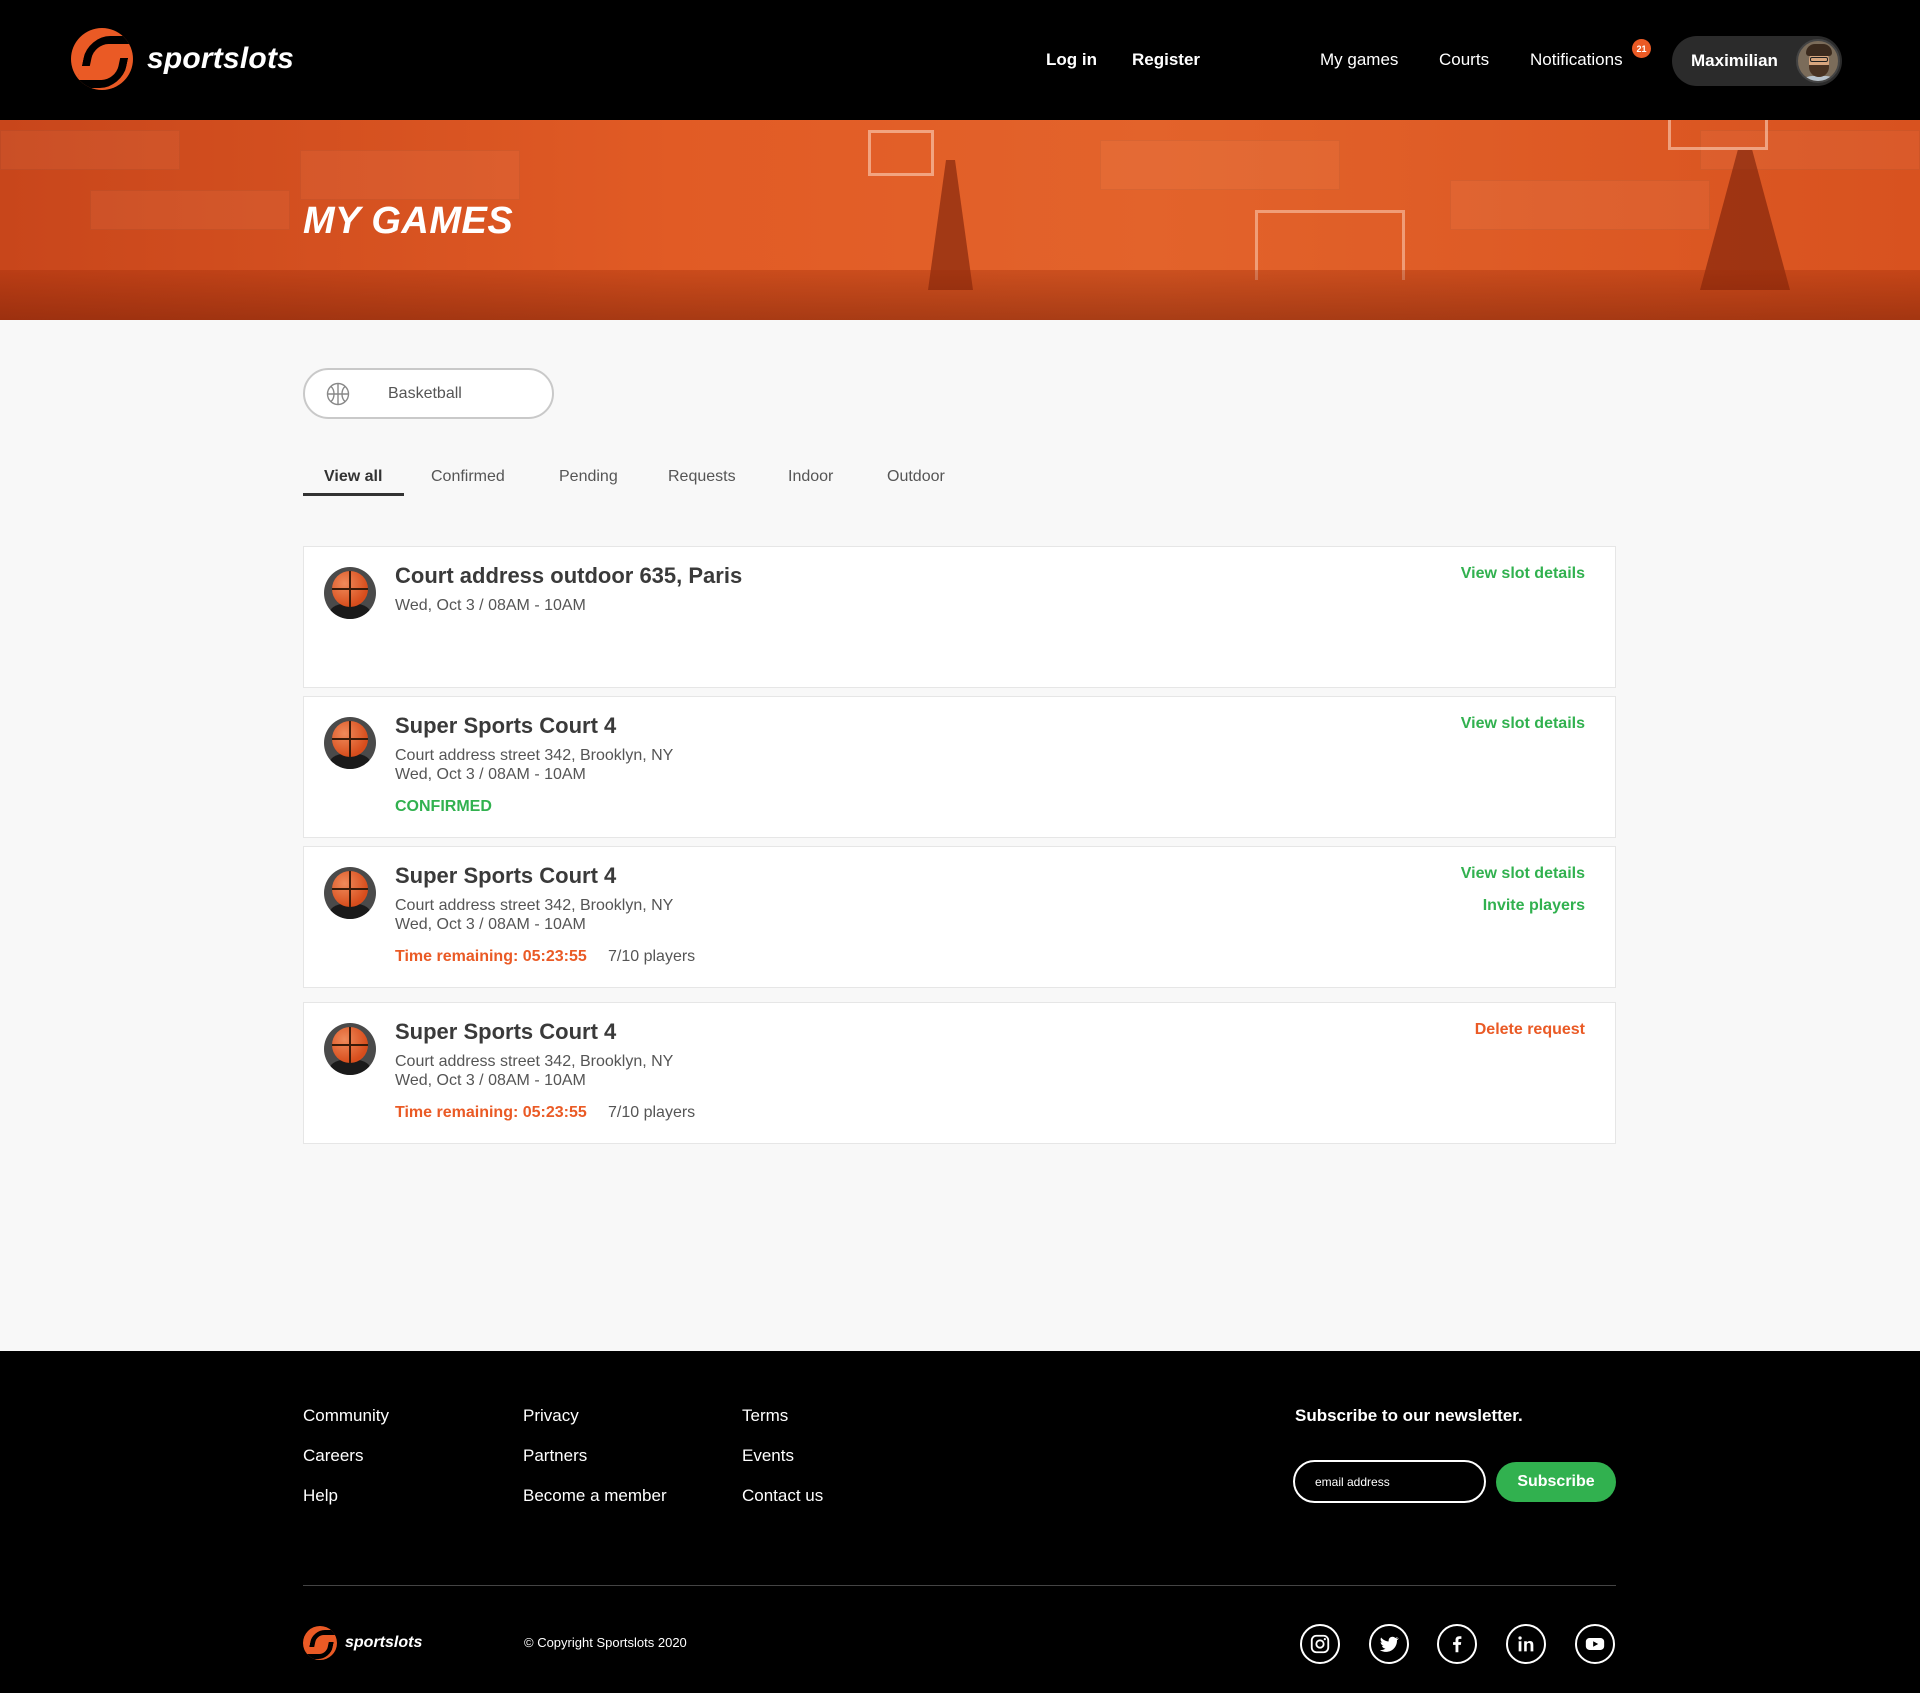 Image resolution: width=1920 pixels, height=1693 pixels. I want to click on avatar, so click(1818, 61).